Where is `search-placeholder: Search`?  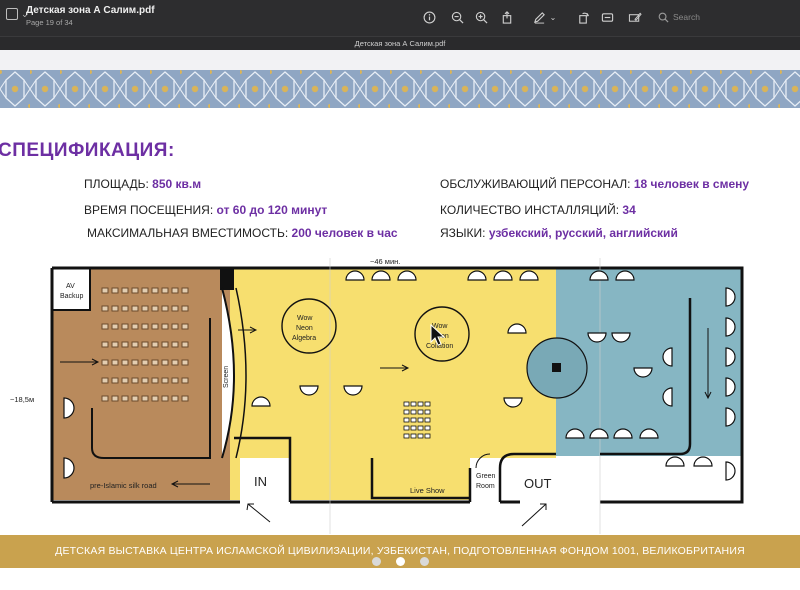
search-placeholder: Search is located at coordinates (686, 17).